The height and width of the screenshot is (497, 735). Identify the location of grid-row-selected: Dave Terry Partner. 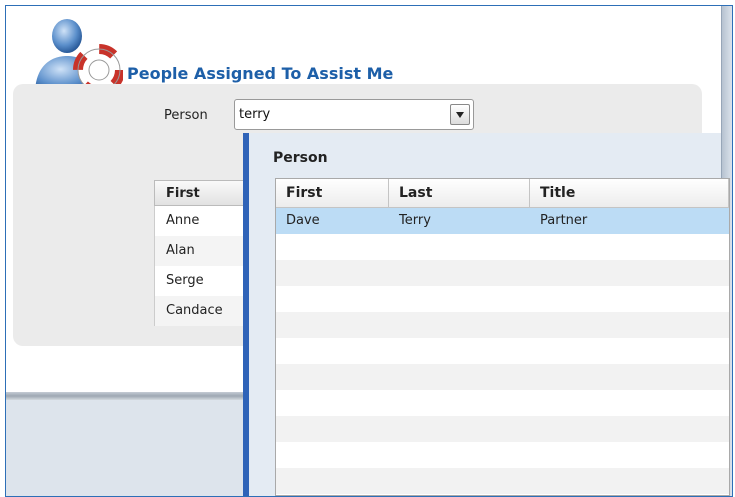
(502, 221).